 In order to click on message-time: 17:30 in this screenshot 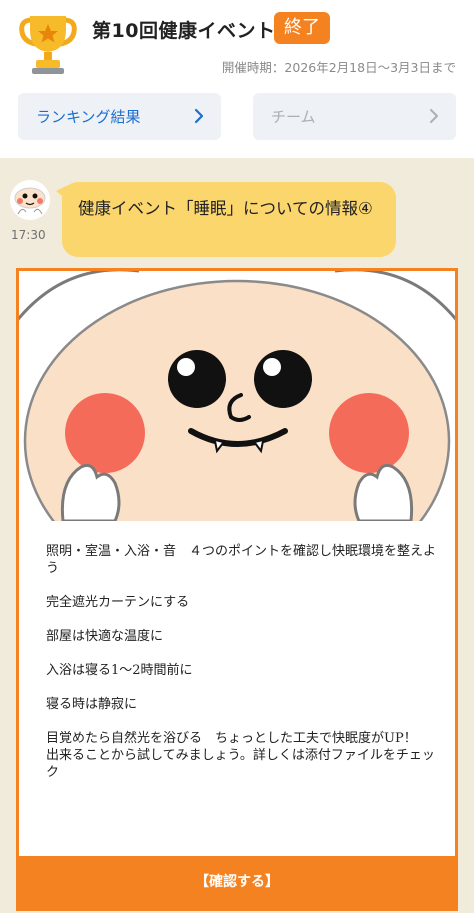, I will do `click(28, 235)`.